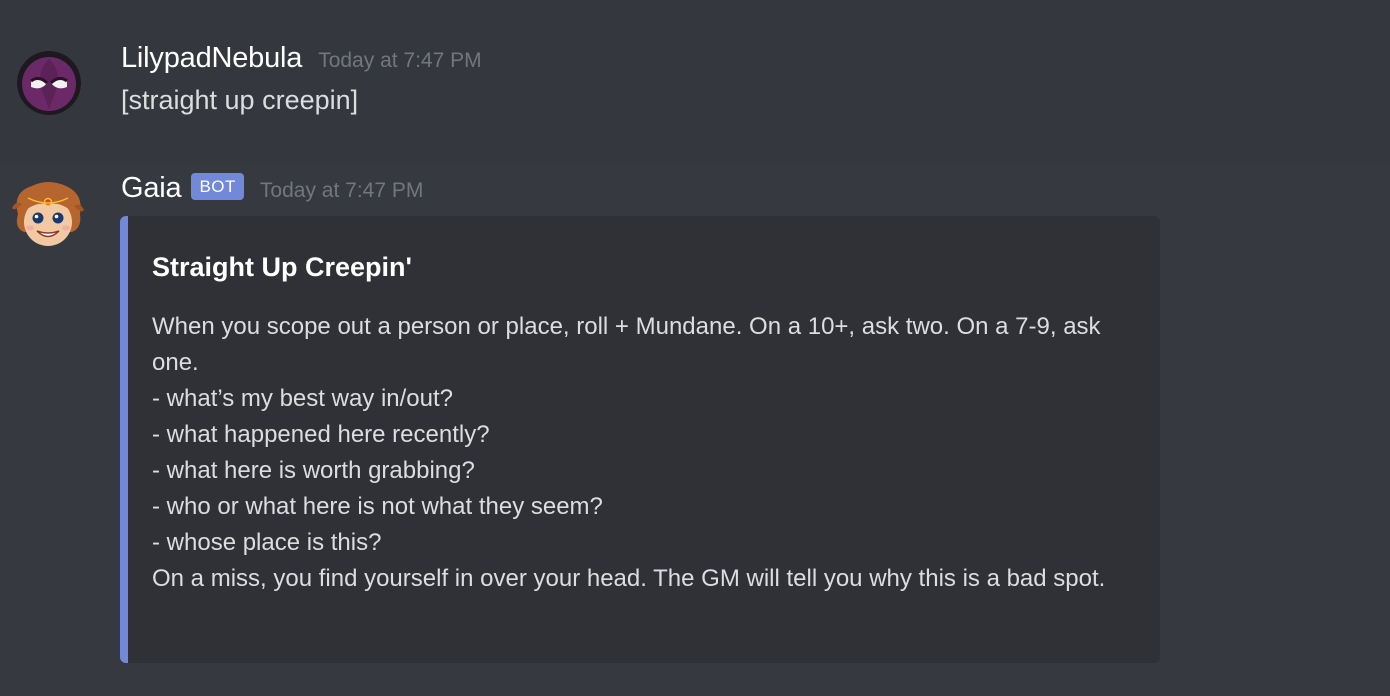 This screenshot has width=1390, height=696. Describe the element at coordinates (303, 398) in the screenshot. I see `embed-question: - what’s my best way in/out?` at that location.